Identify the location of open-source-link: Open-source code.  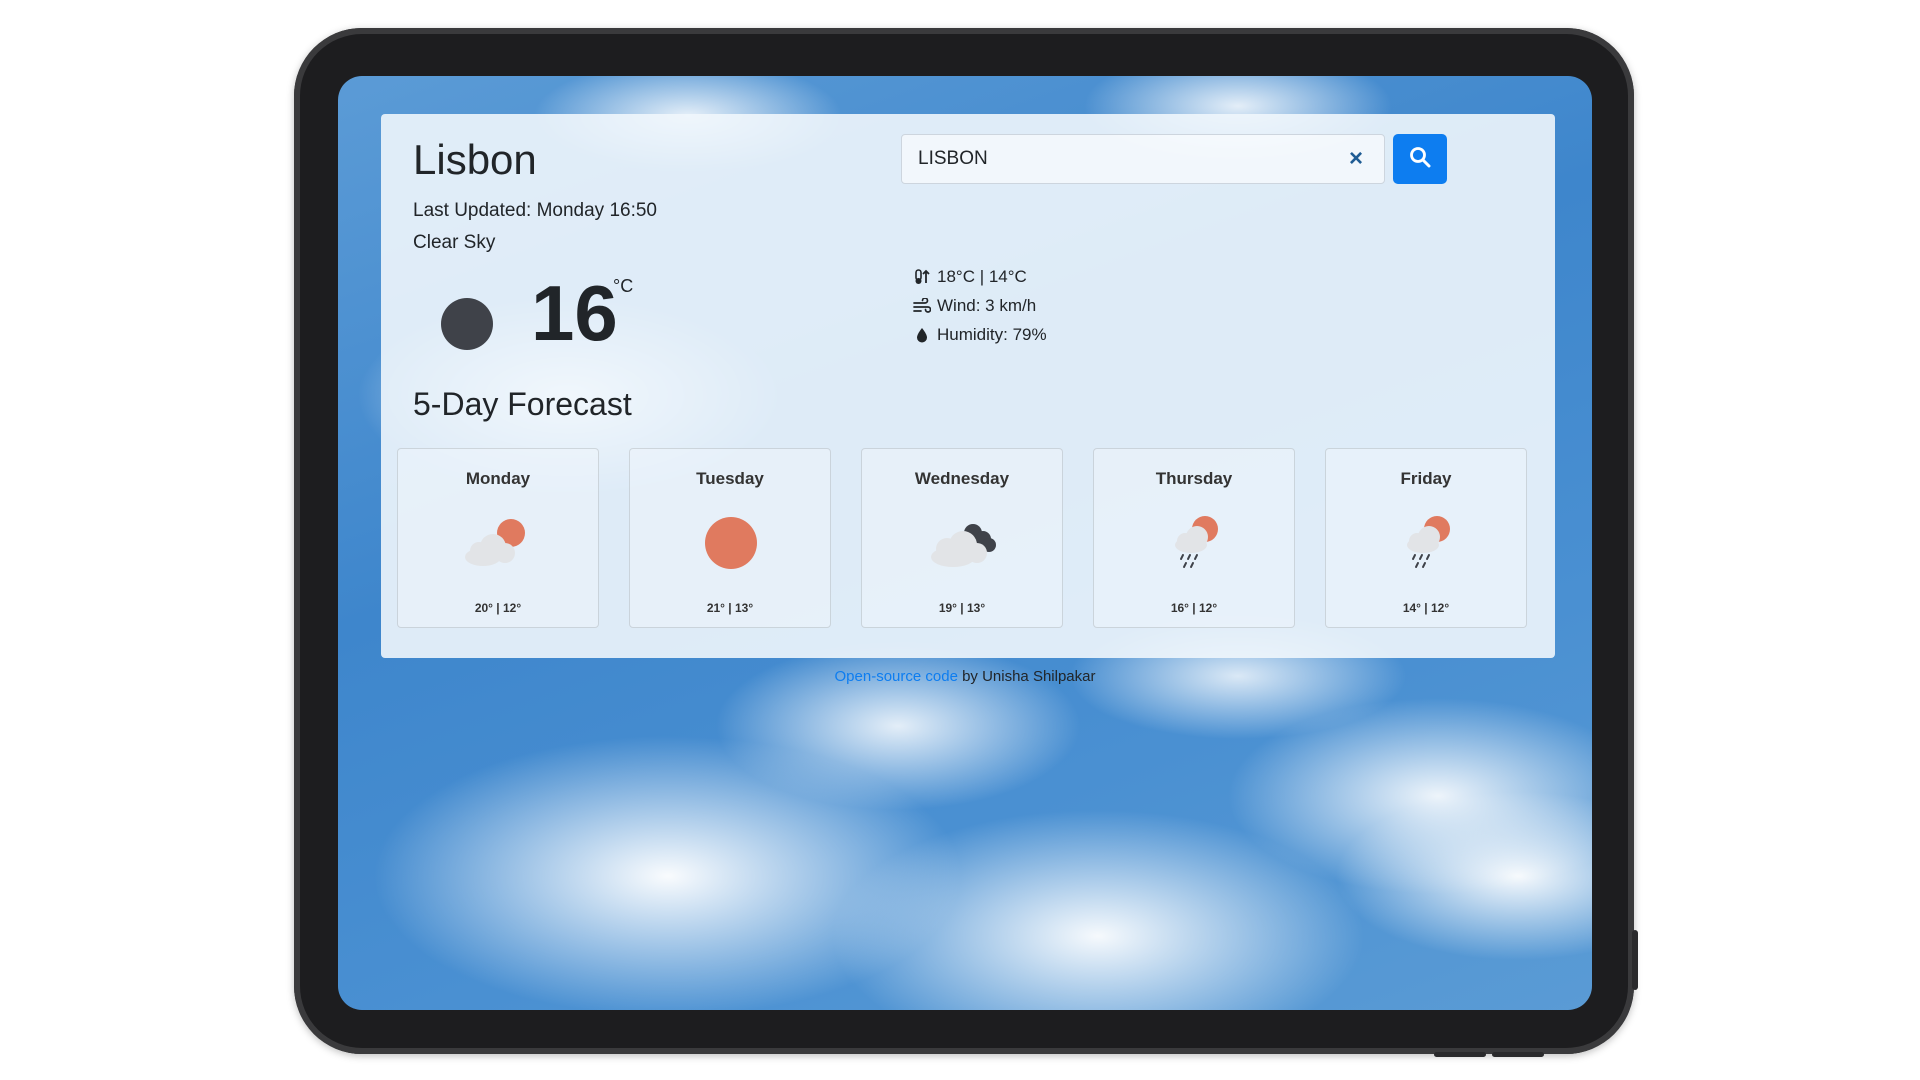
(896, 676).